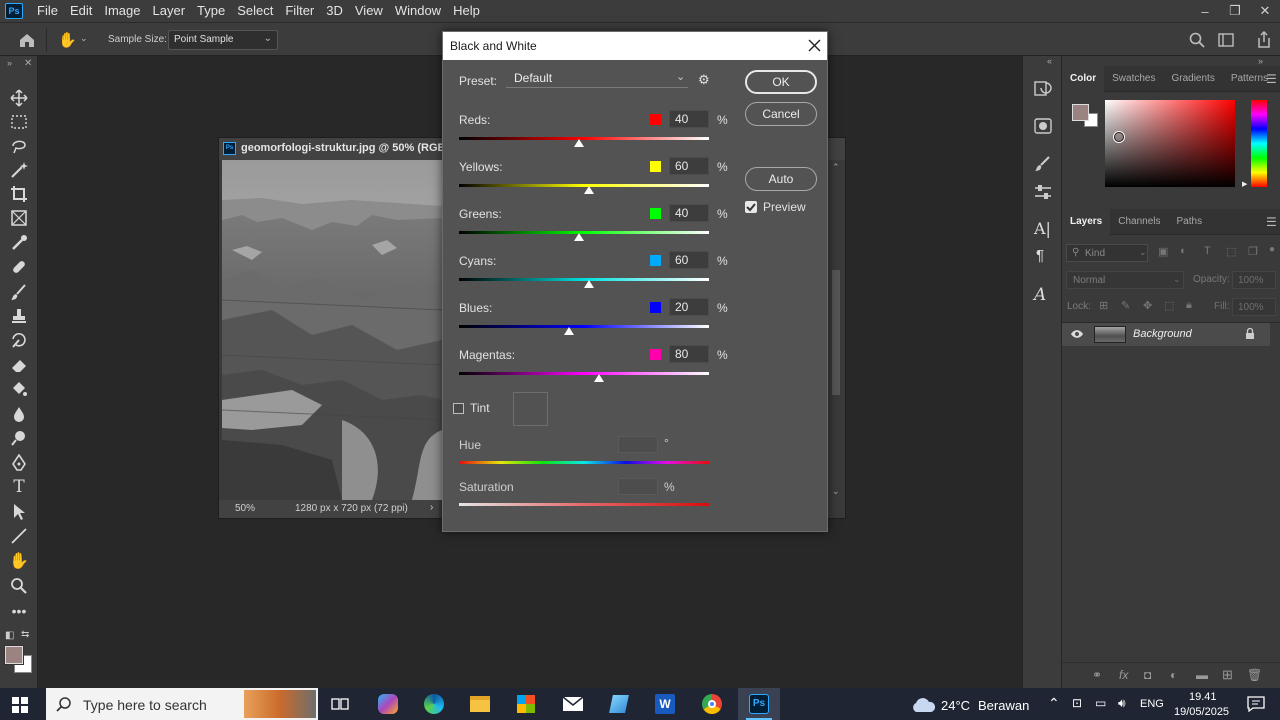  What do you see at coordinates (1202, 675) in the screenshot?
I see `new-group-icon: ▬` at bounding box center [1202, 675].